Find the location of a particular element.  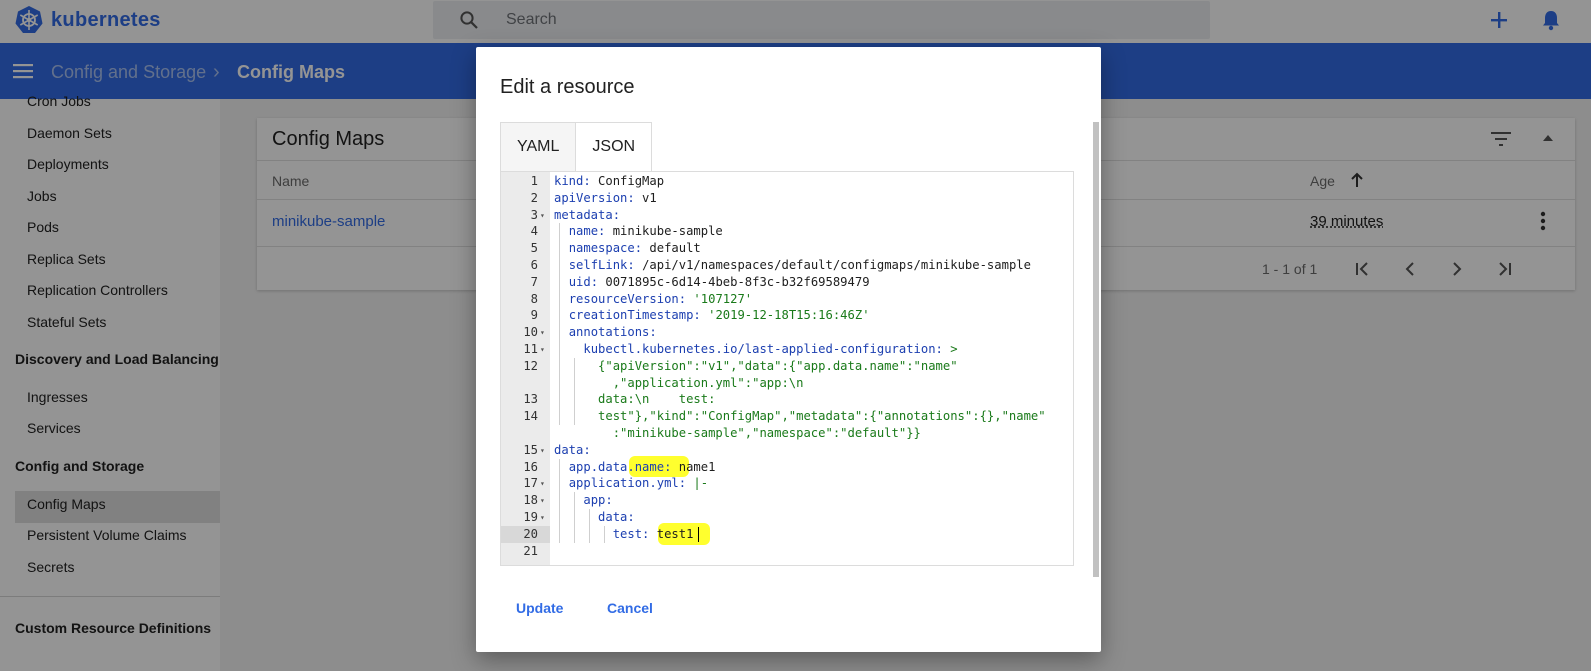

code-text: ,"application.yml":"app:\n is located at coordinates (679, 382).